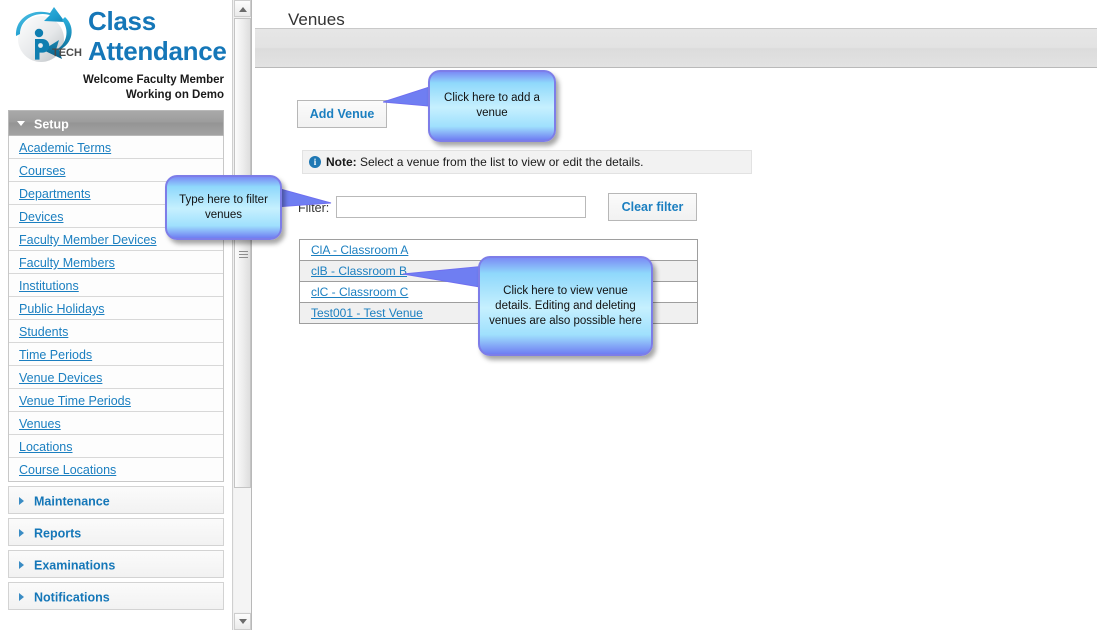 The width and height of the screenshot is (1099, 630). Describe the element at coordinates (60, 378) in the screenshot. I see `sidebar-link-venue-devices: Venue Devices` at that location.